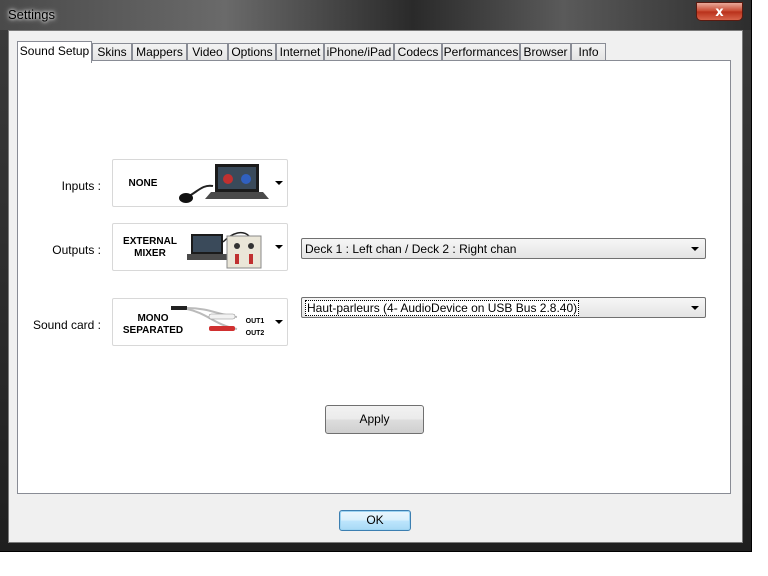  Describe the element at coordinates (204, 318) in the screenshot. I see `rca-cable-icon` at that location.